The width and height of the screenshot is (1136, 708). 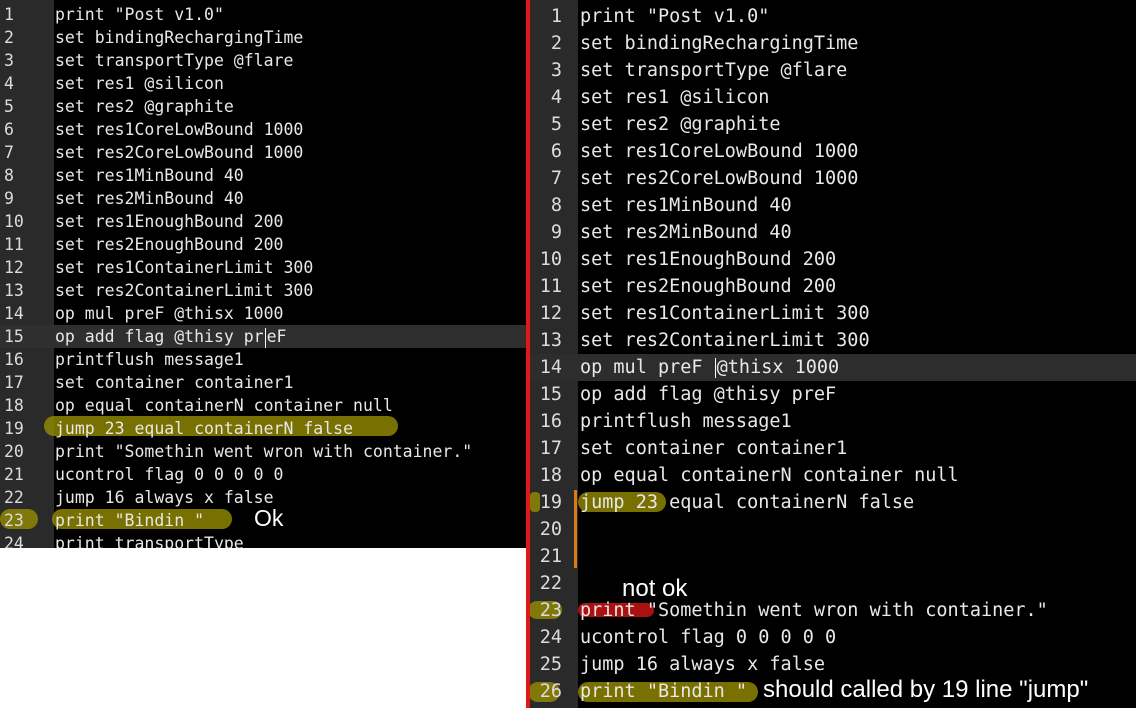 I want to click on right-code-line-3: 3 set transportType @flare, so click(x=833, y=70).